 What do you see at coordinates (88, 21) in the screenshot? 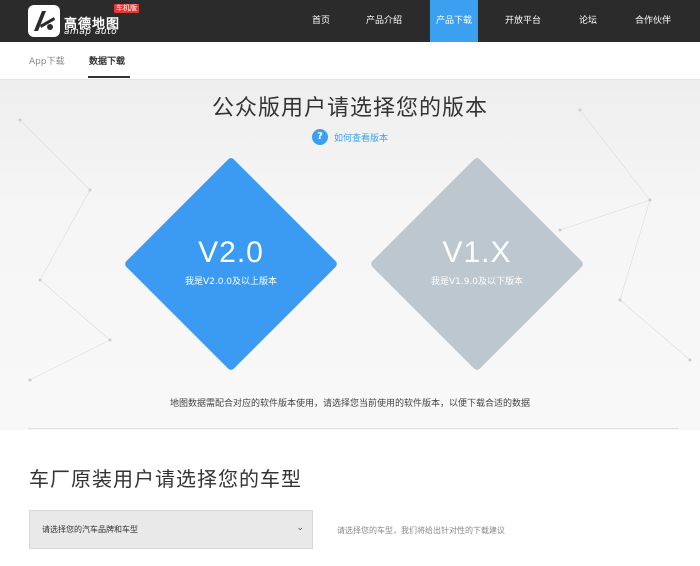
I see `amap-auto-logo: 高德地图 amap auto 车机版` at bounding box center [88, 21].